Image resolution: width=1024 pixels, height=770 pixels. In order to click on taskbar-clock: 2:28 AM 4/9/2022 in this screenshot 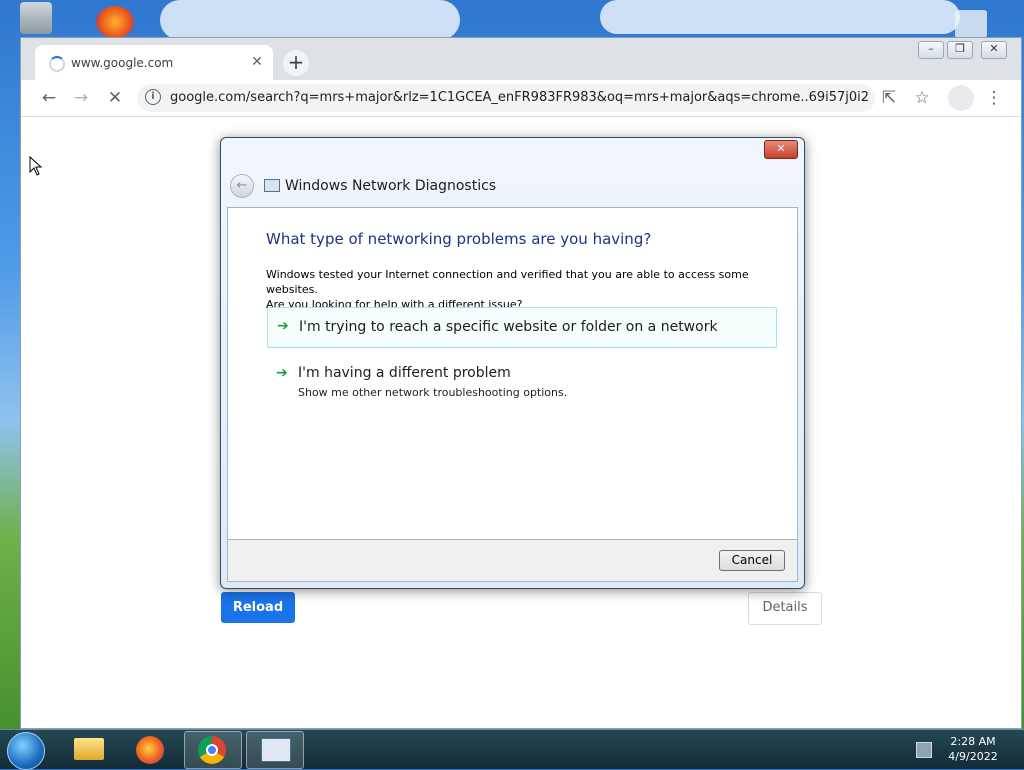, I will do `click(973, 749)`.